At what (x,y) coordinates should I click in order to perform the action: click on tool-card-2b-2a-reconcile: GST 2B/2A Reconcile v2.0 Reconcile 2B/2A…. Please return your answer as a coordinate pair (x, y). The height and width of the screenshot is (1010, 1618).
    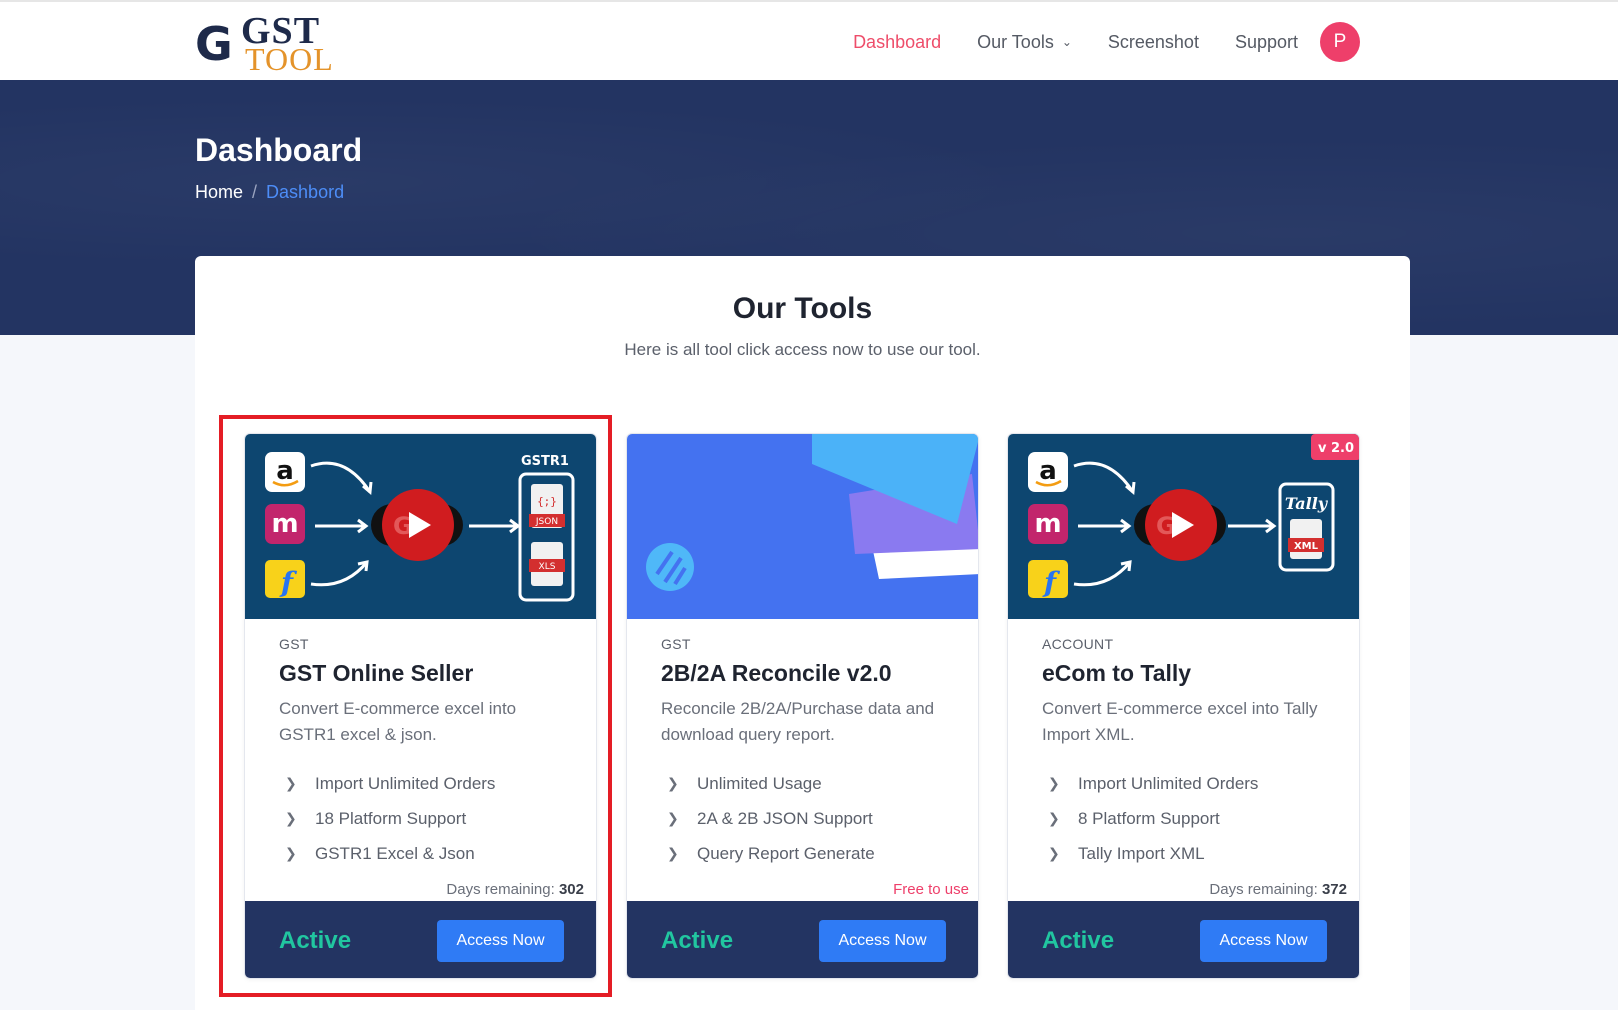
    Looking at the image, I should click on (802, 706).